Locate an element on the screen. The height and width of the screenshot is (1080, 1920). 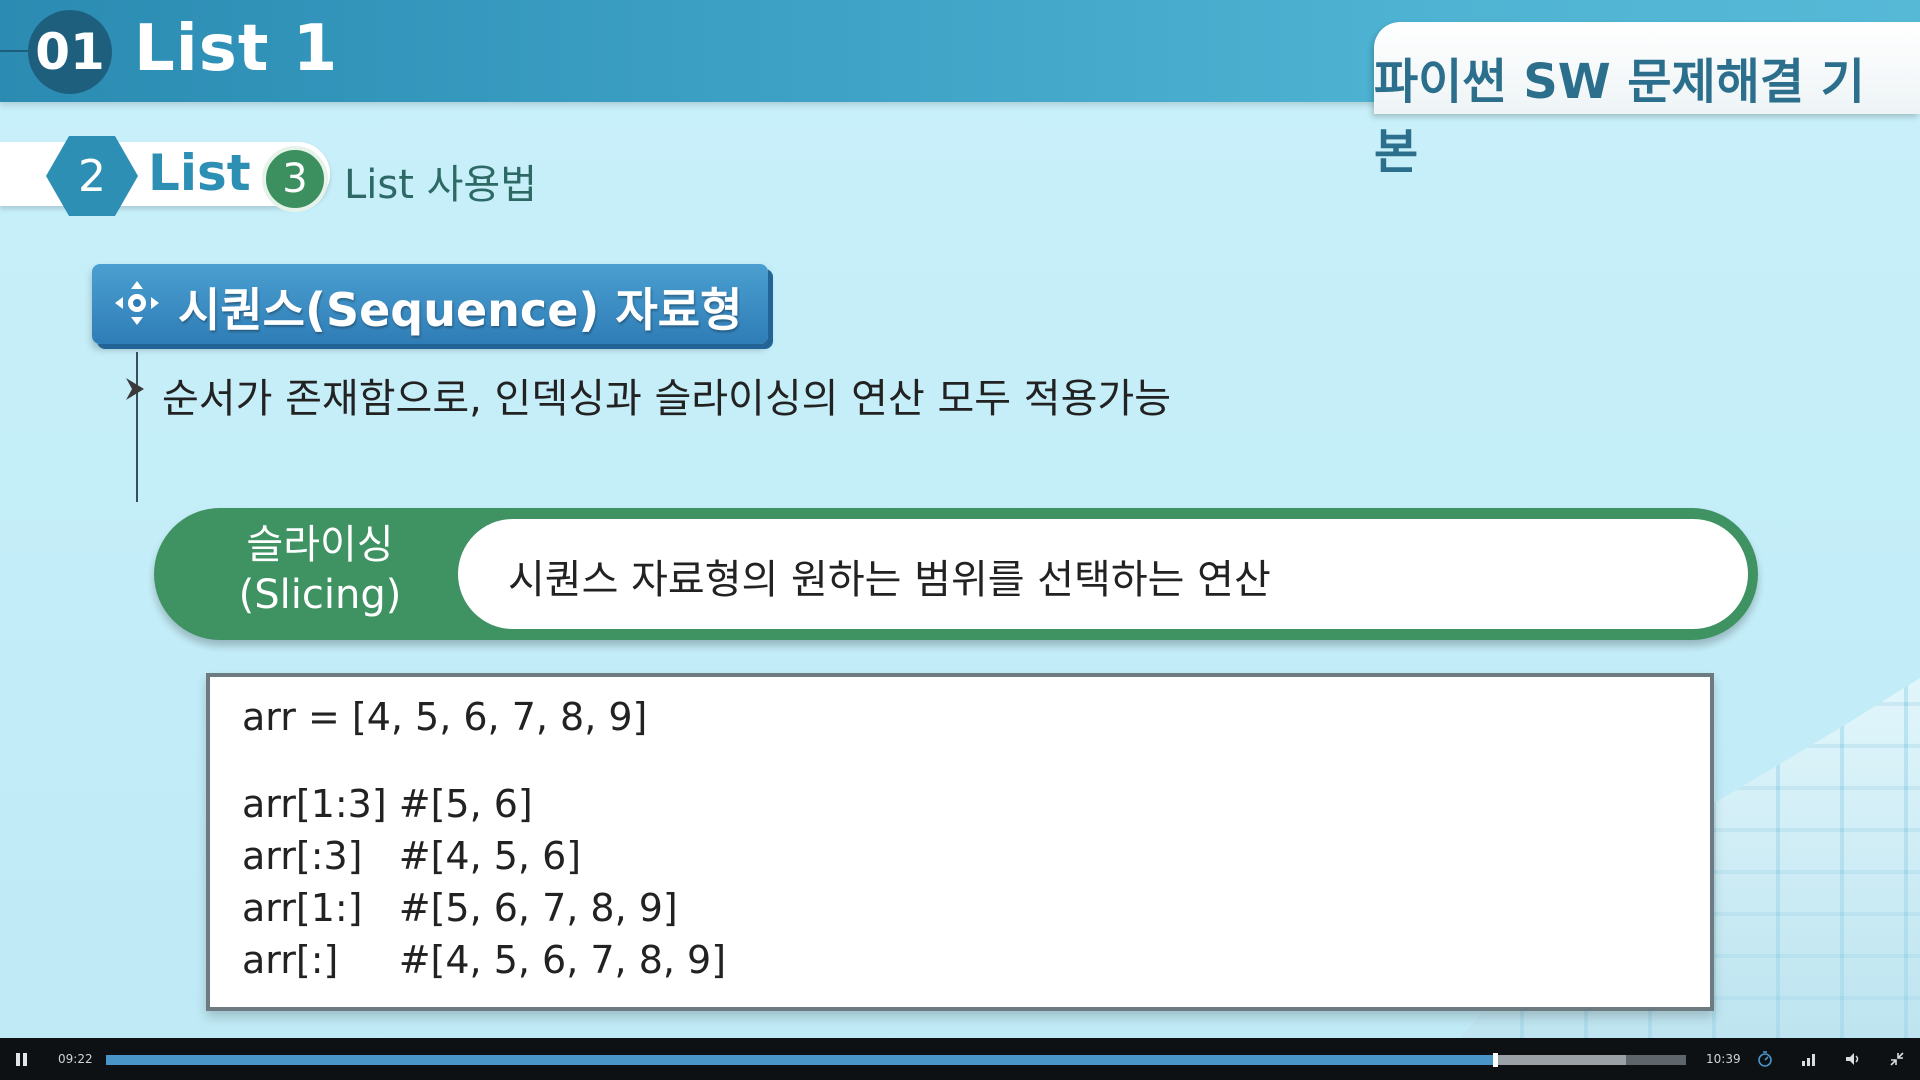
section-title: List 1 is located at coordinates (236, 49).